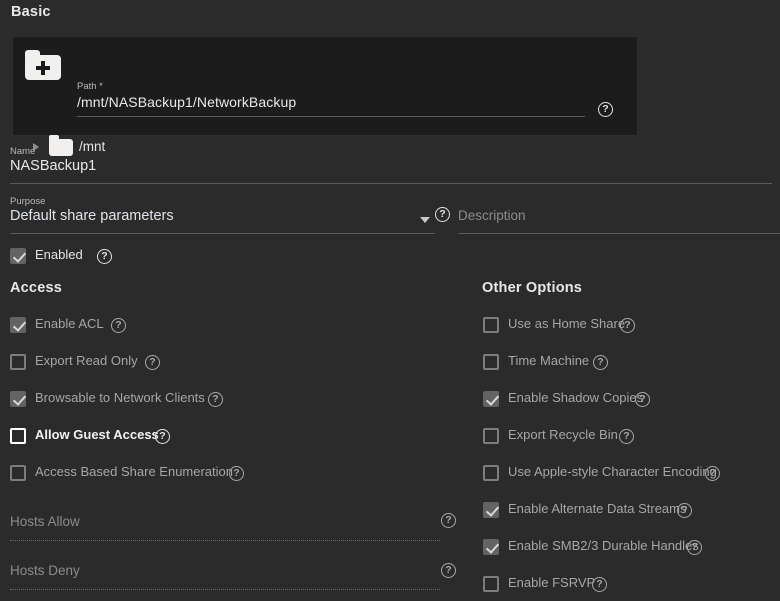 The height and width of the screenshot is (601, 780). I want to click on folder-icon, so click(61, 145).